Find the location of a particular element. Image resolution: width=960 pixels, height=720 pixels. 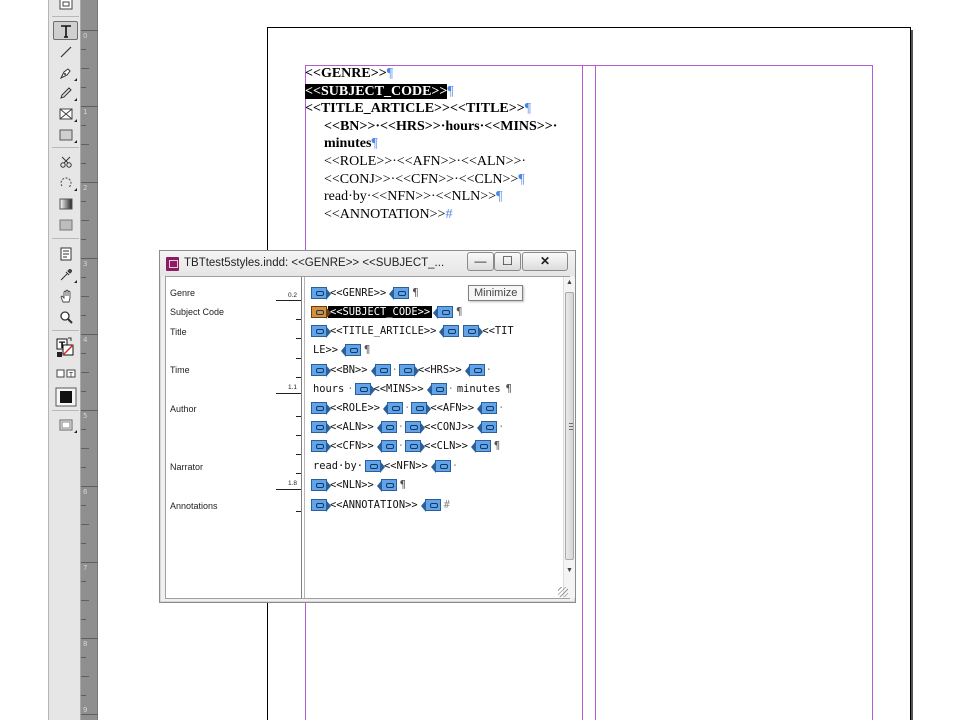

vertical-scrollbar: ▲ ▼ is located at coordinates (569, 437).